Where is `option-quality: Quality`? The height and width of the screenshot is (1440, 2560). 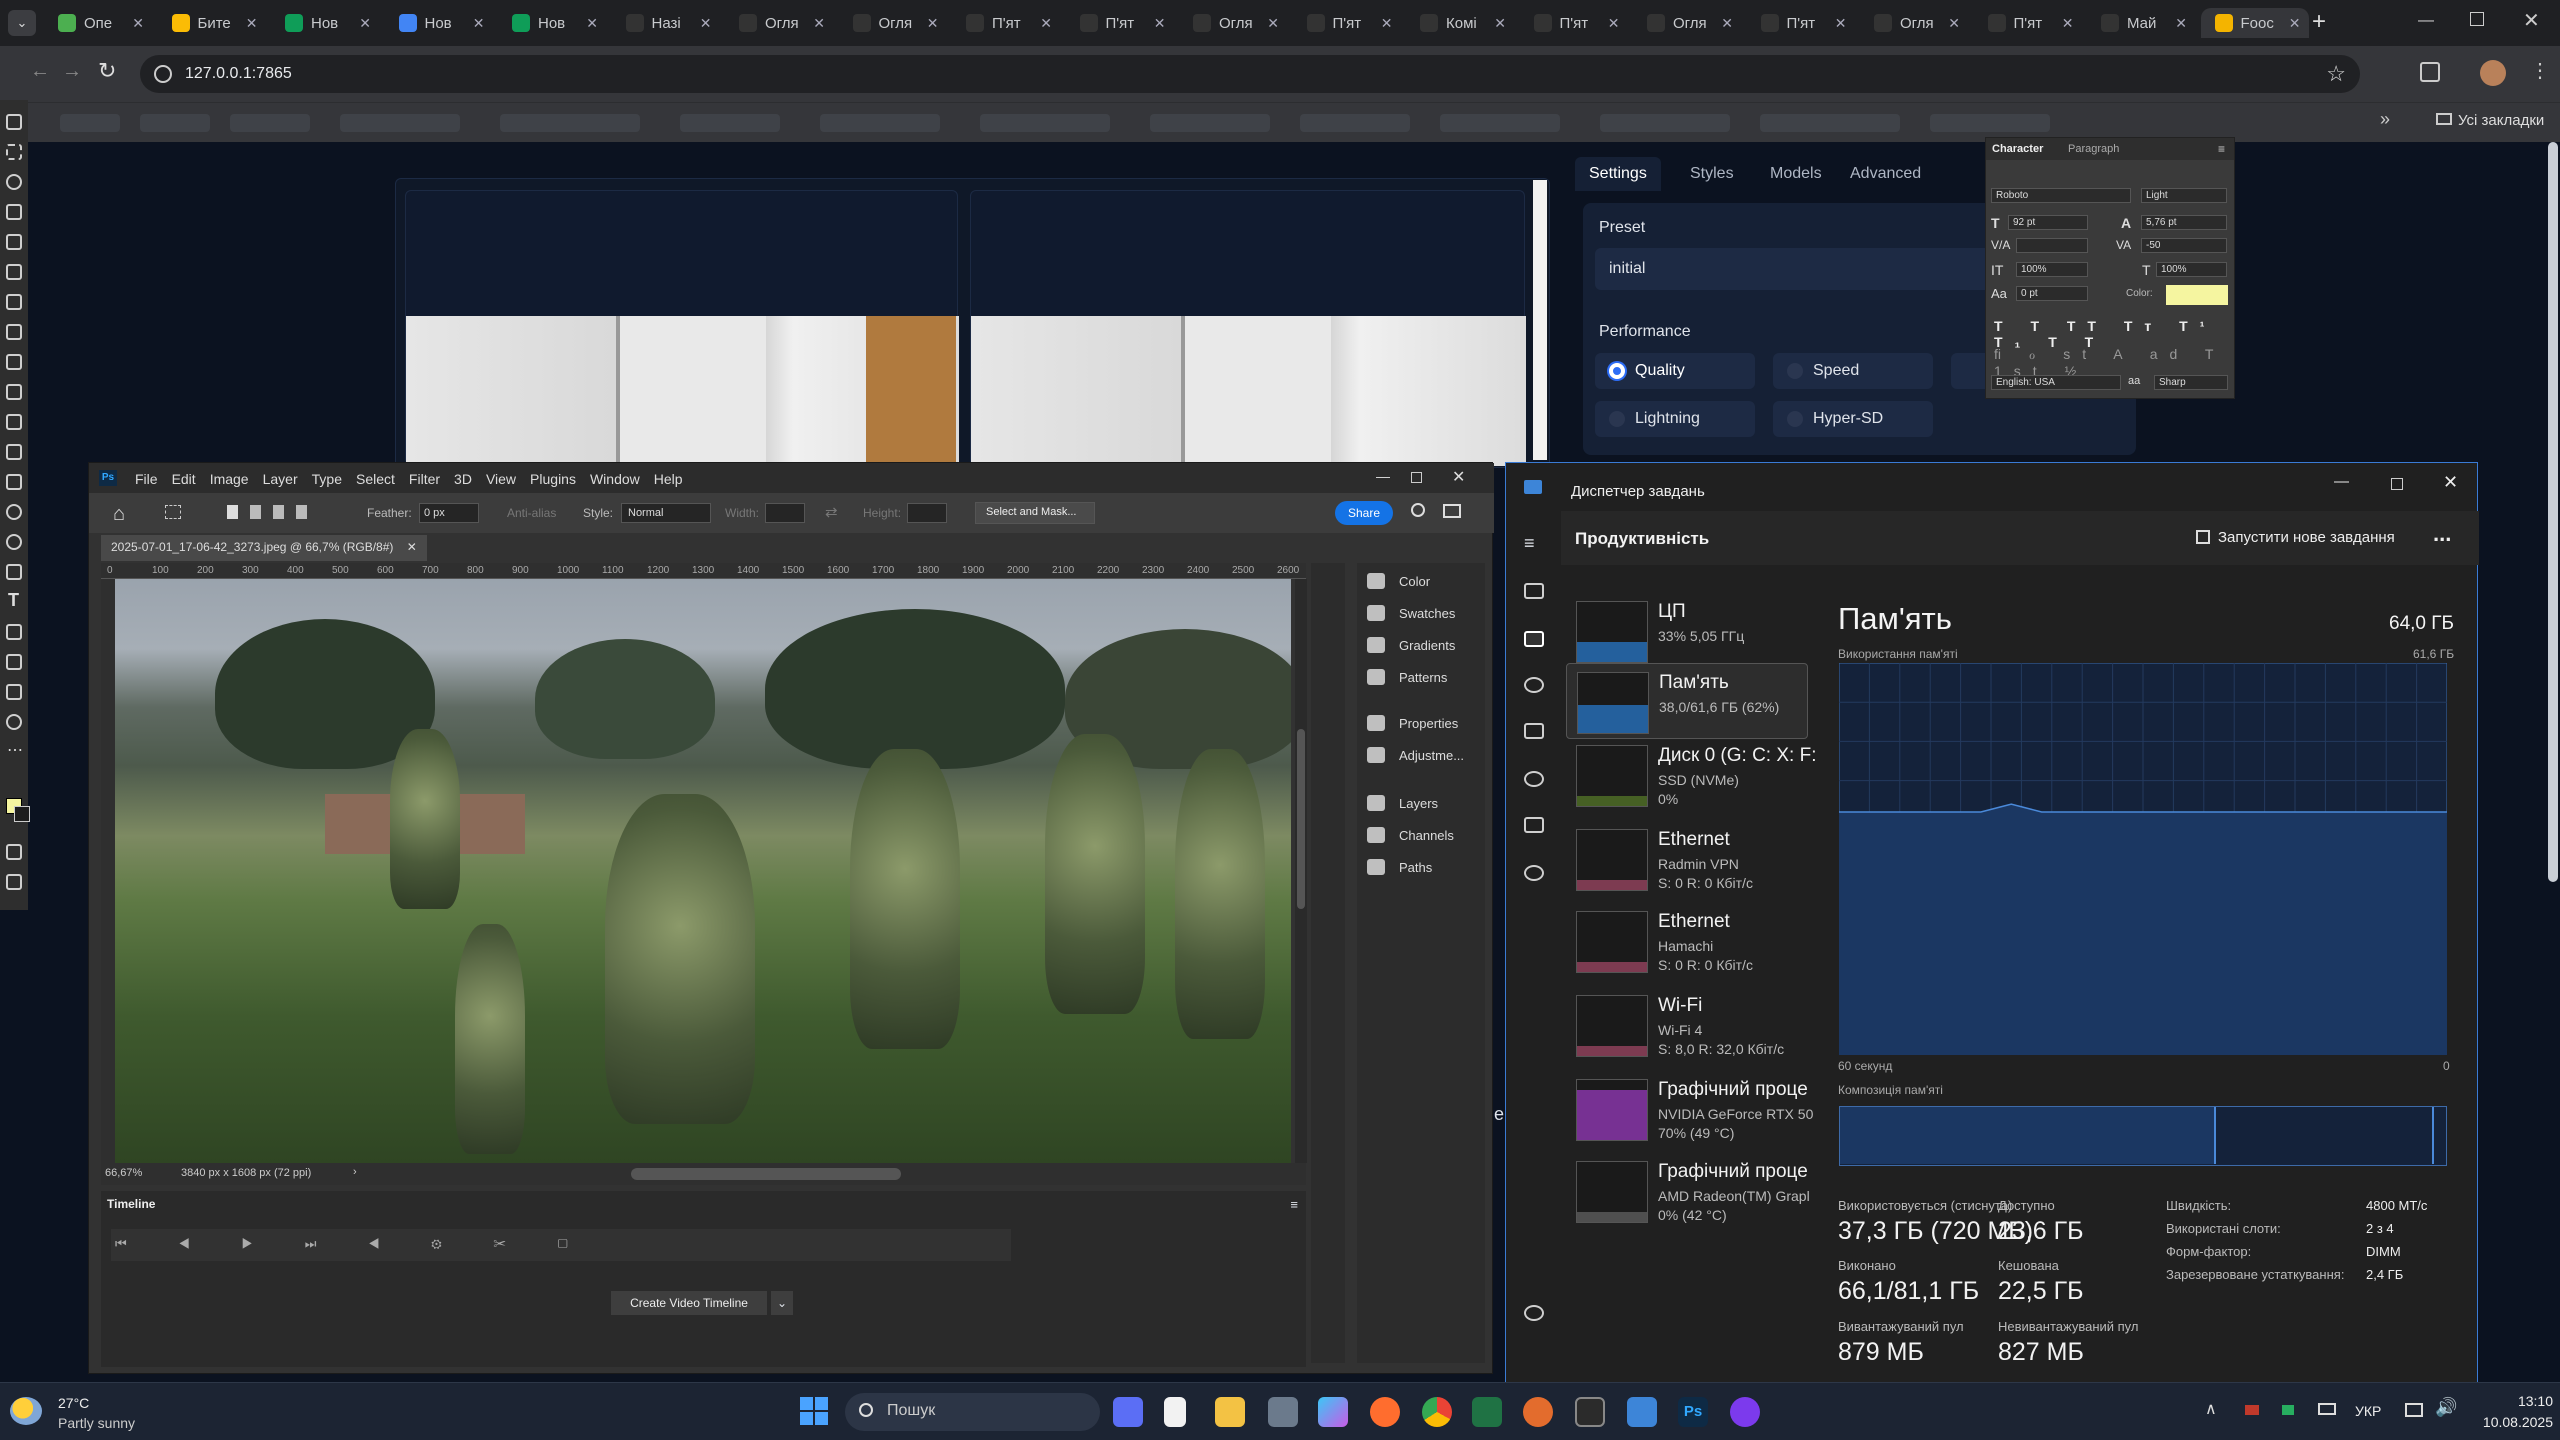 option-quality: Quality is located at coordinates (1675, 371).